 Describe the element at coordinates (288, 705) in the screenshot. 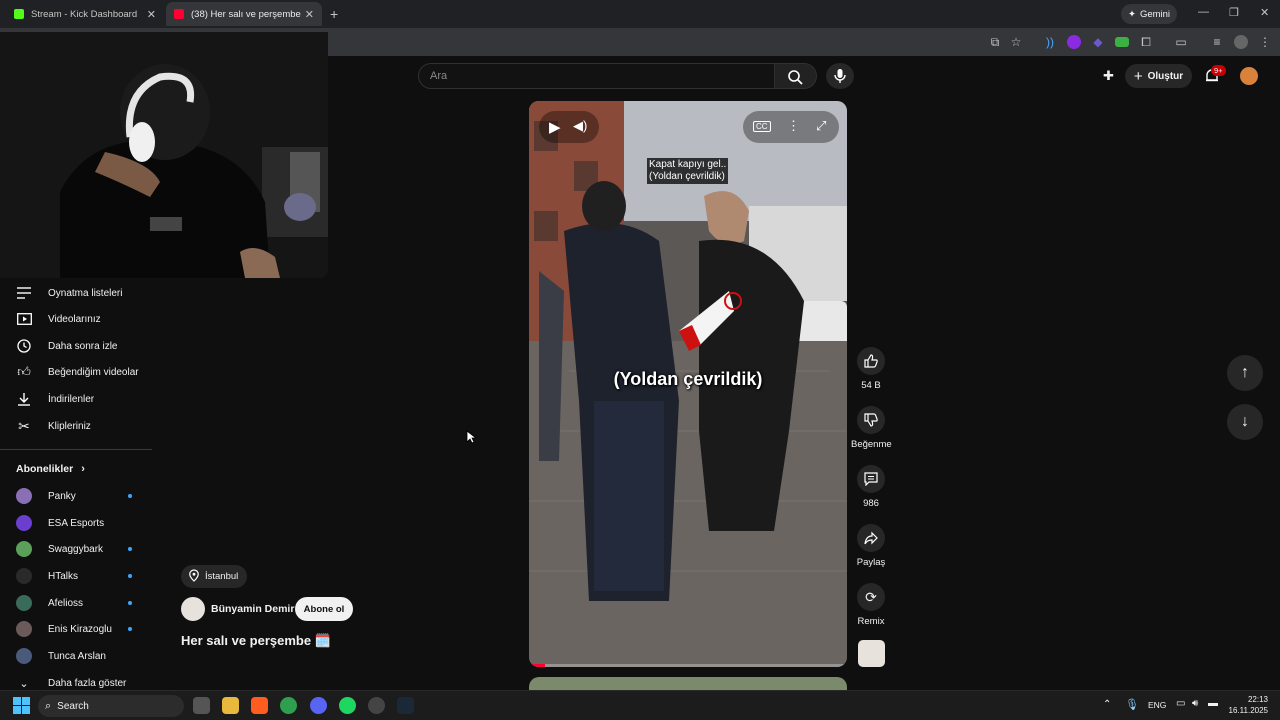

I see `chrome-icon` at that location.